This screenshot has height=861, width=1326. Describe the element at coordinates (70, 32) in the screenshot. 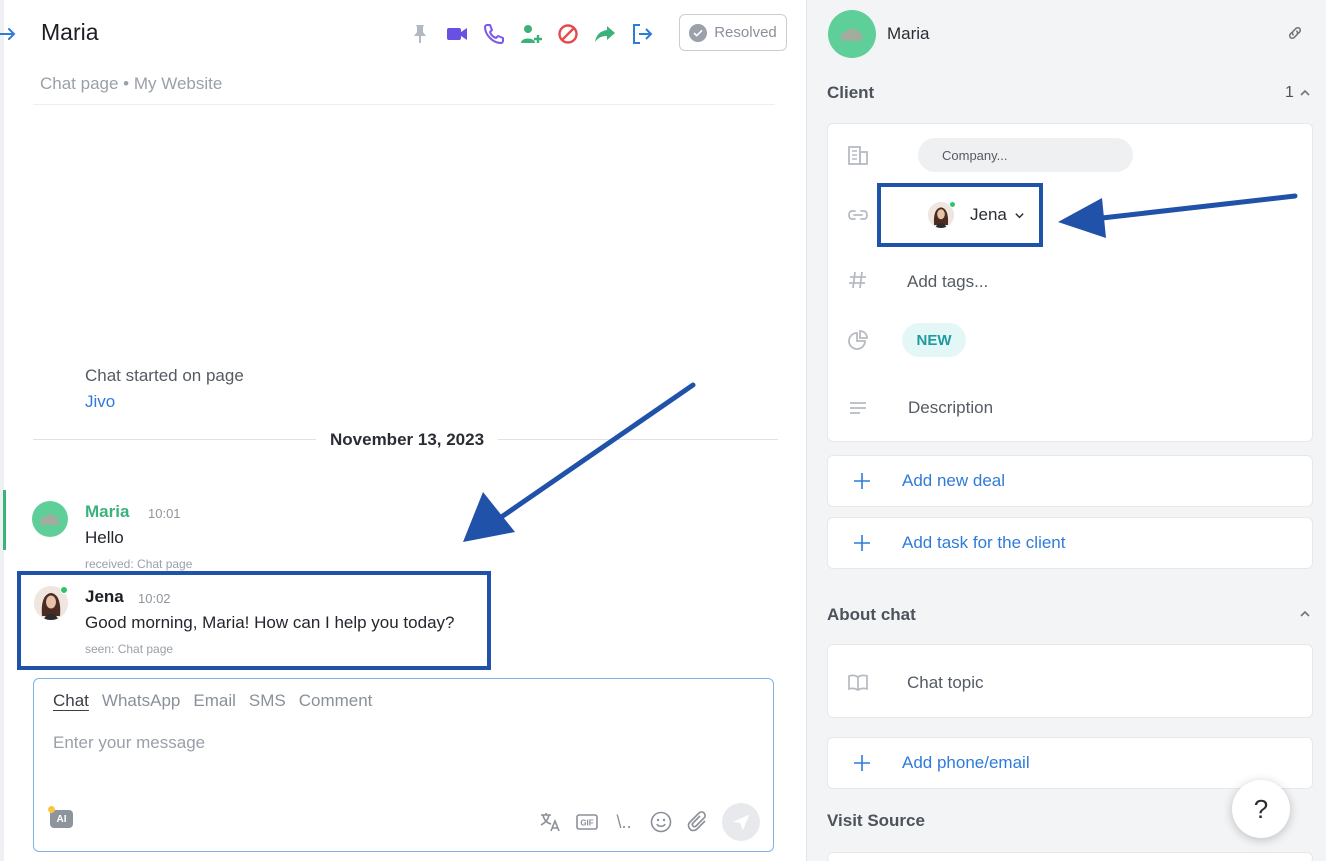

I see `chat-title: Maria` at that location.